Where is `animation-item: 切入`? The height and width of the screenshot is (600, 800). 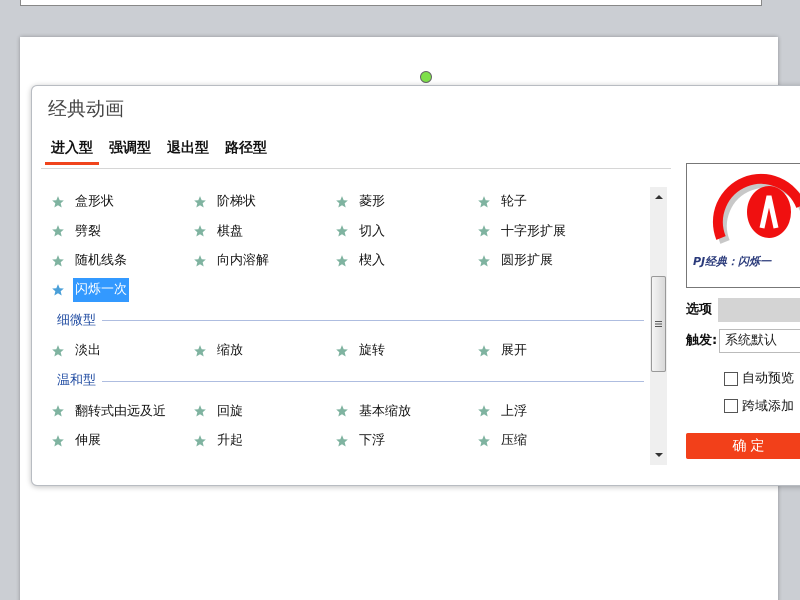 animation-item: 切入 is located at coordinates (372, 231).